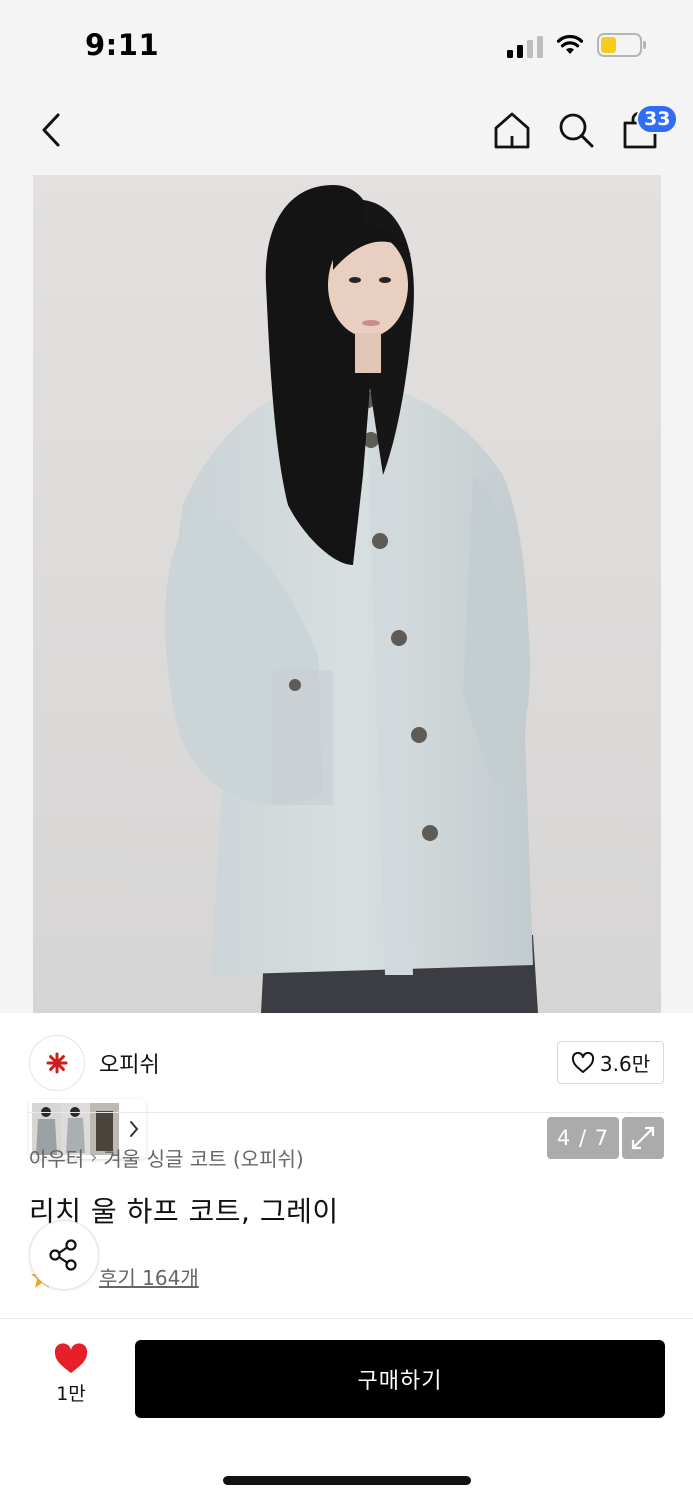  Describe the element at coordinates (625, 1064) in the screenshot. I see `brand-like-count: 3.6만` at that location.